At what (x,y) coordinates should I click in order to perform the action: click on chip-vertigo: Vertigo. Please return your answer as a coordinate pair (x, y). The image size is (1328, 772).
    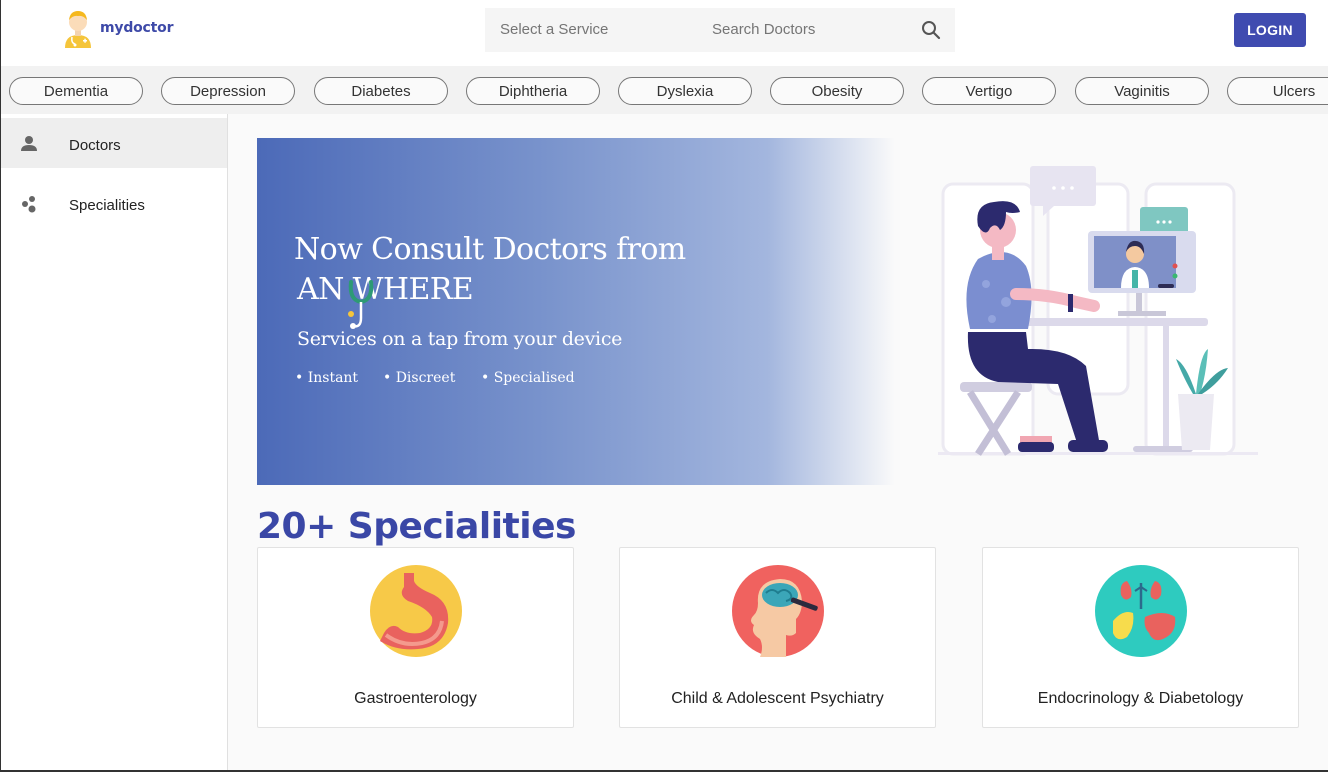
    Looking at the image, I should click on (989, 91).